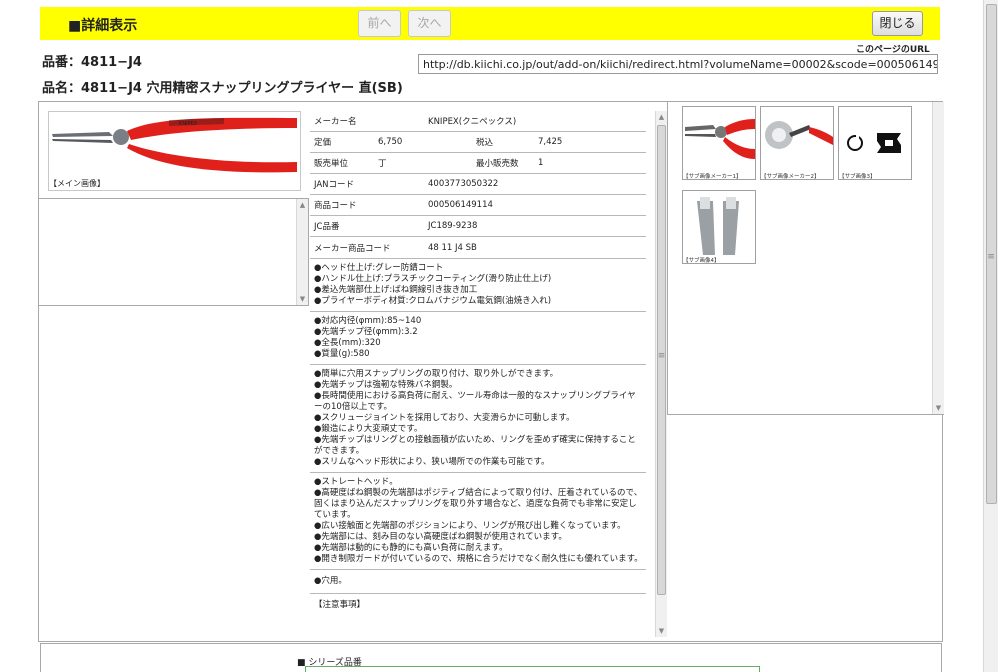 Image resolution: width=998 pixels, height=672 pixels. I want to click on jc-label: JC品番, so click(327, 227).